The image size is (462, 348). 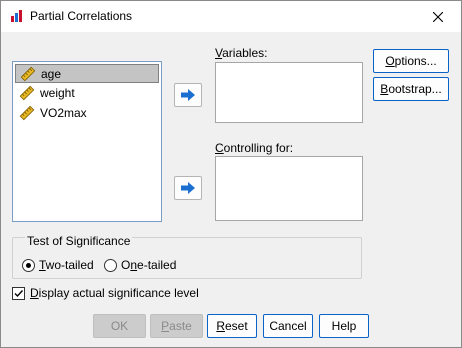 I want to click on list-item-weight: weight, so click(x=87, y=93).